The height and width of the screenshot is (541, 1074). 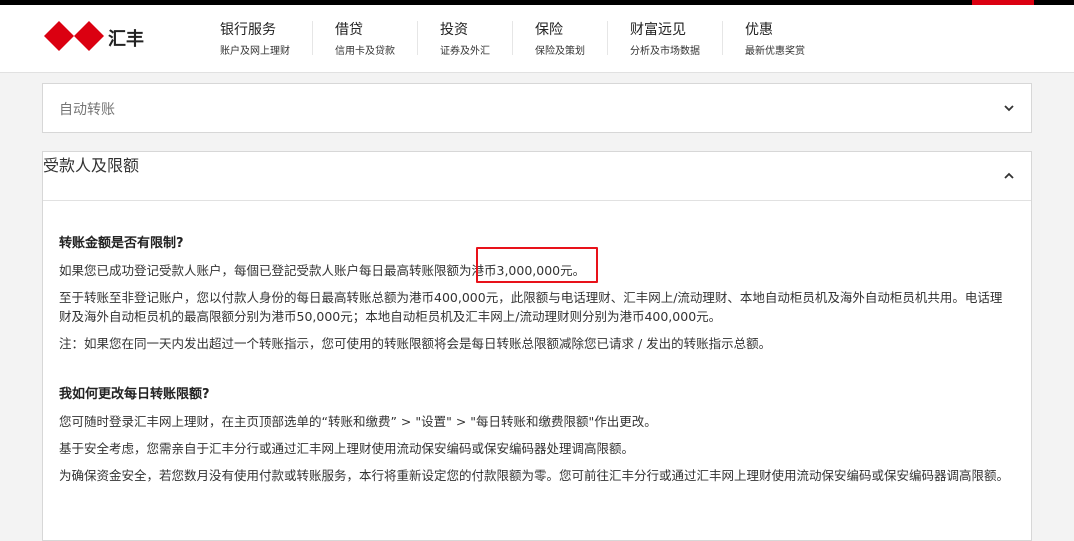 What do you see at coordinates (464, 39) in the screenshot?
I see `nav-item-investing: 投资 证券及外汇` at bounding box center [464, 39].